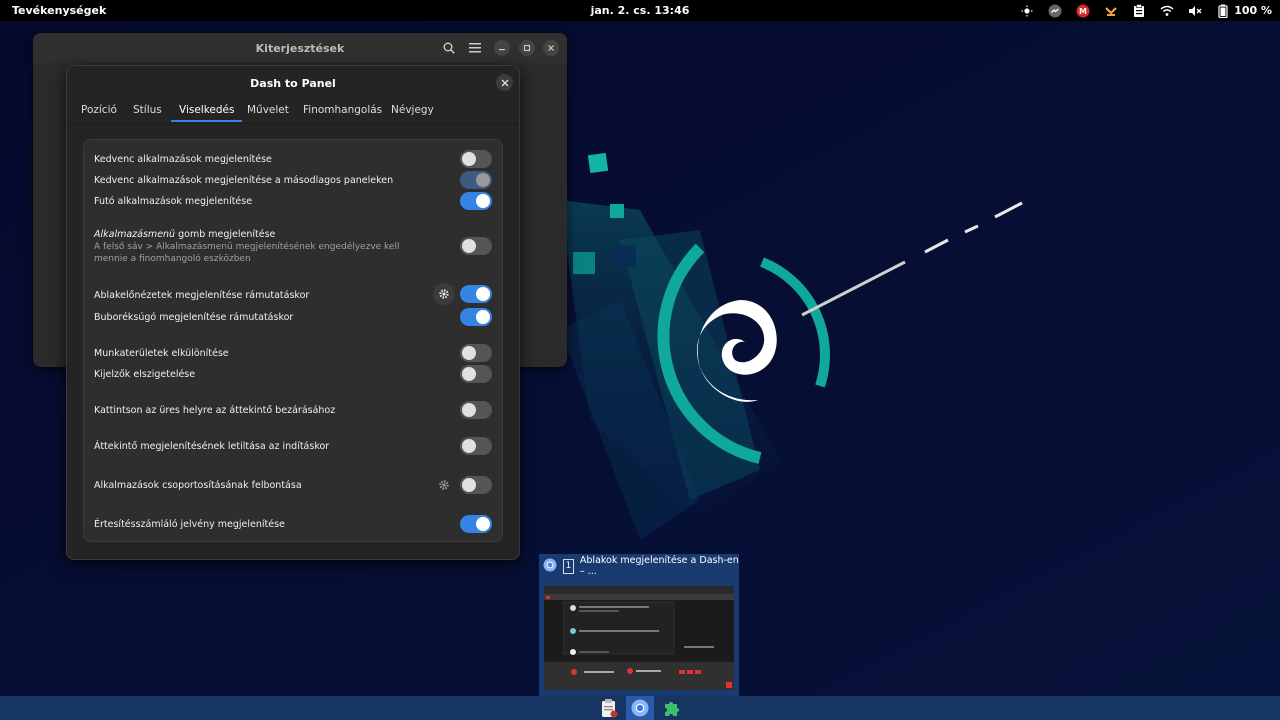 The height and width of the screenshot is (720, 1280). Describe the element at coordinates (183, 159) in the screenshot. I see `setting-label: Kedvenc alkalmazások megjelenítése` at that location.